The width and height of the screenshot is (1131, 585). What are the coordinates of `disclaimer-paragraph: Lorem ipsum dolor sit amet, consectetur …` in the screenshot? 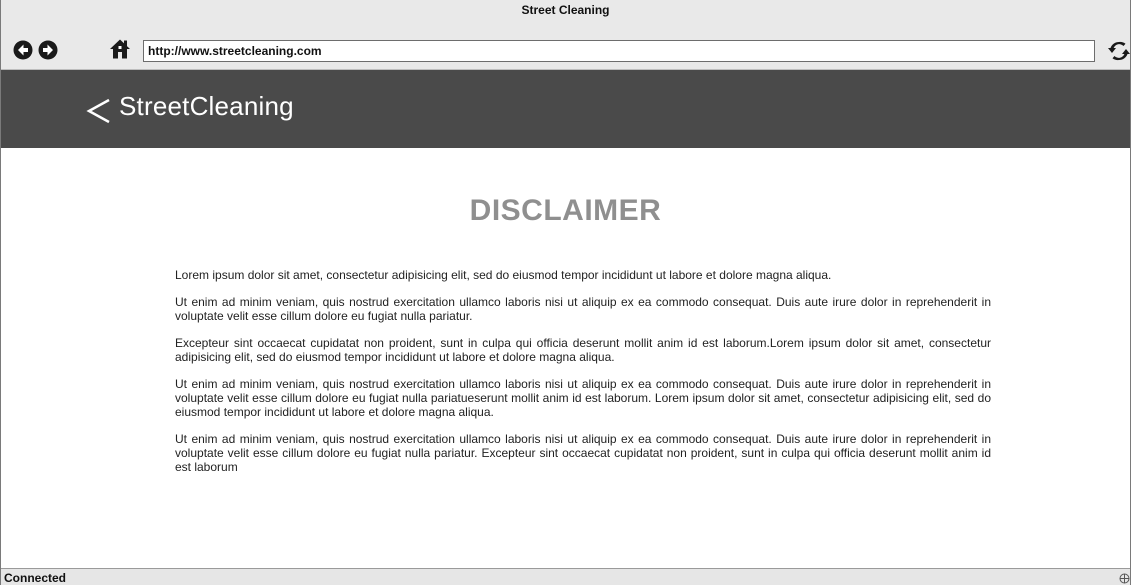 It's located at (503, 275).